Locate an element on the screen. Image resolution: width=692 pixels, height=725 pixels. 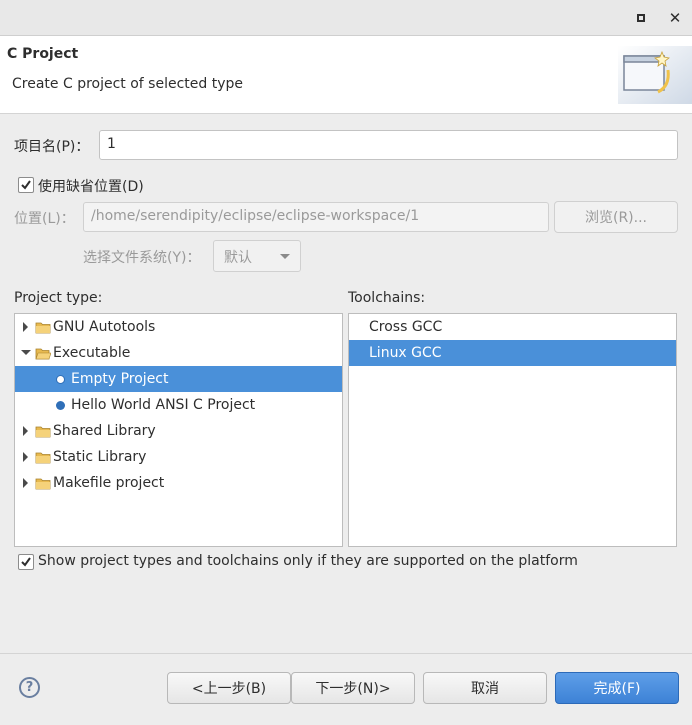
file-system-label: 选择文件系统(Y)： is located at coordinates (142, 258).